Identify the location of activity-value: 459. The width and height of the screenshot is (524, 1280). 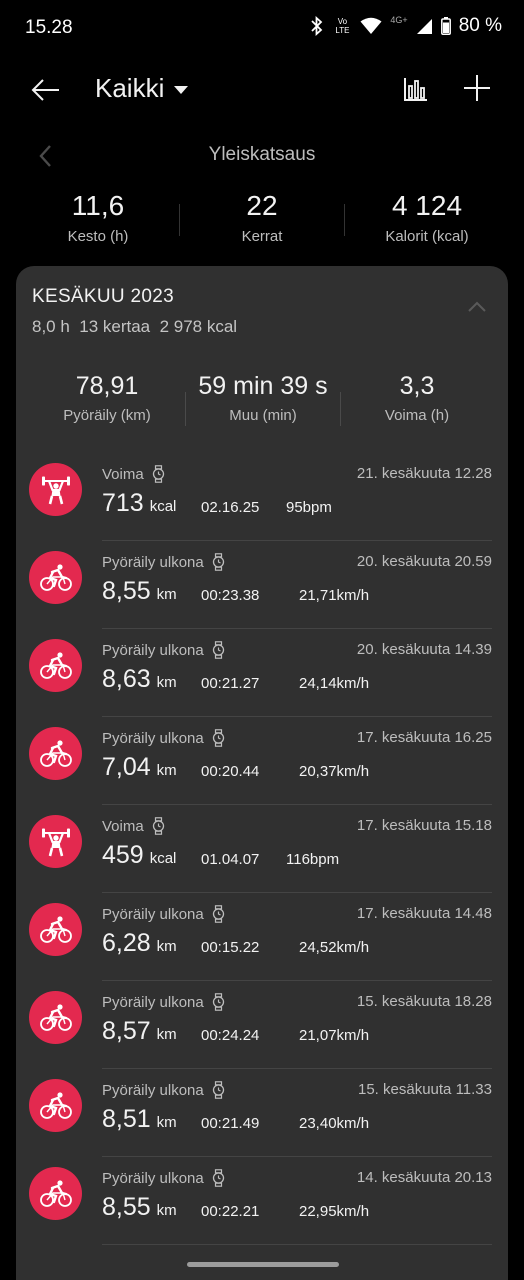
(123, 855).